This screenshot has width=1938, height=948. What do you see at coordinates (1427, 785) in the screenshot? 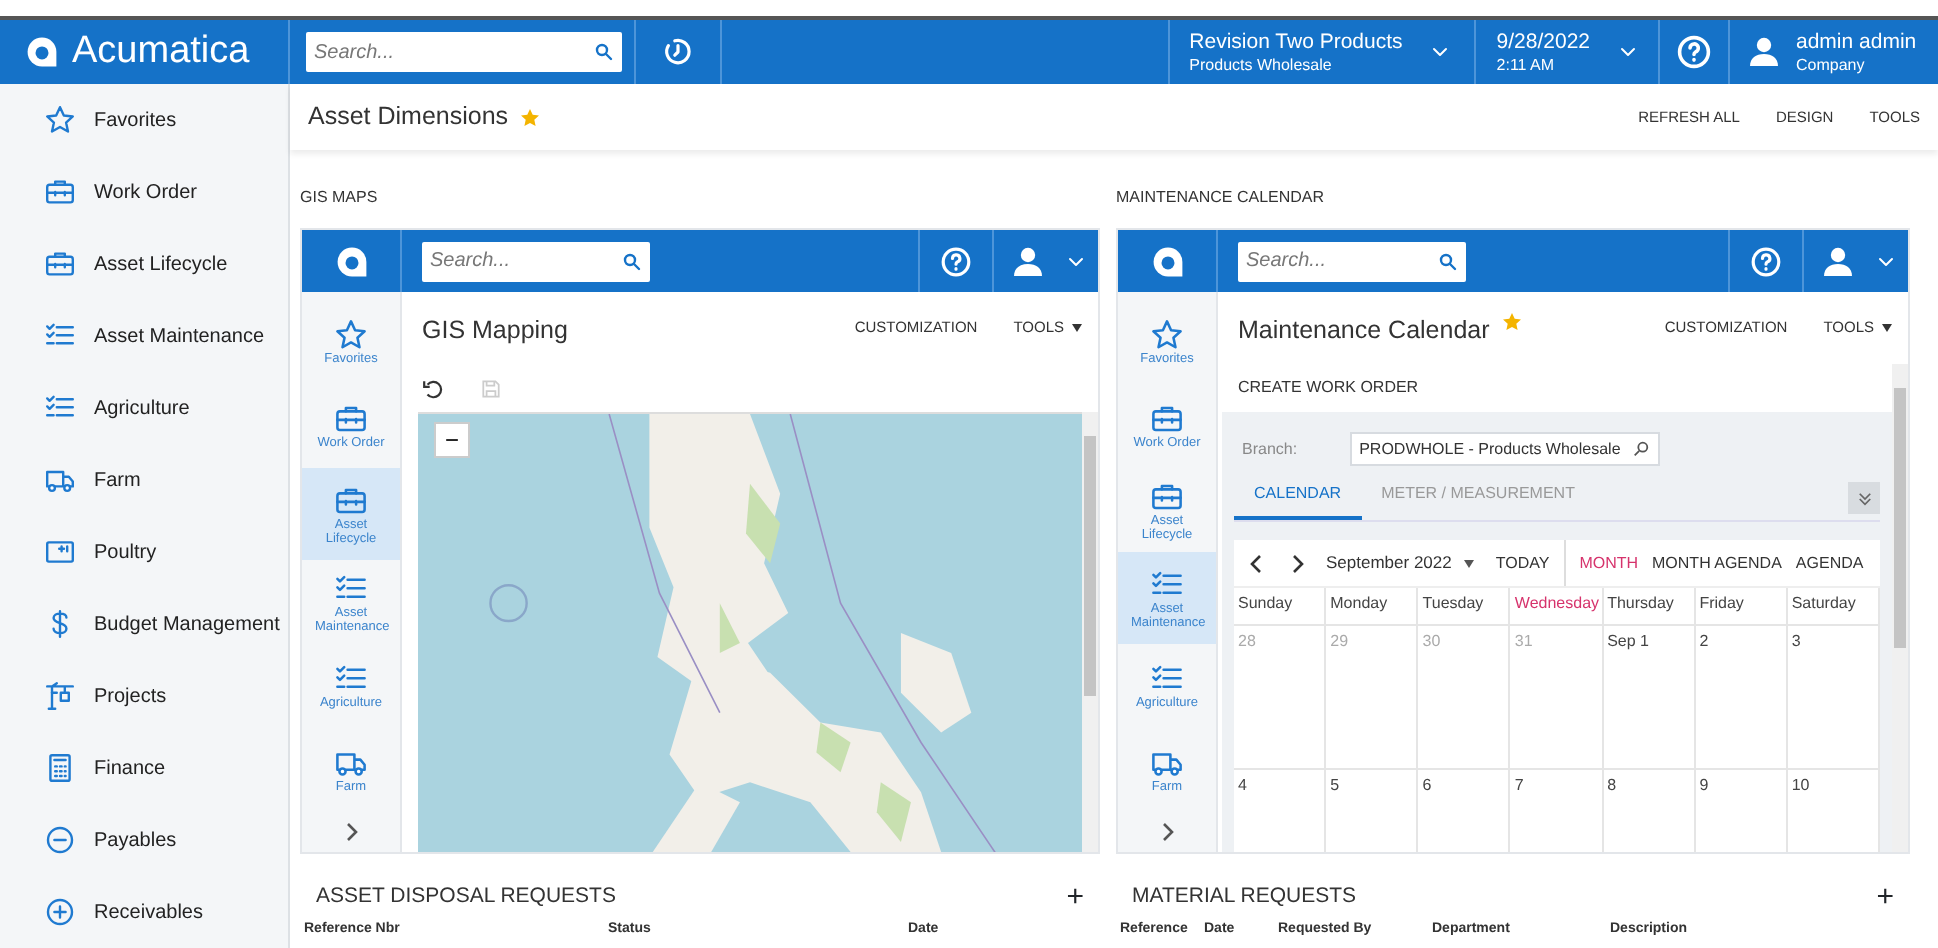
I see `day-number: 6` at bounding box center [1427, 785].